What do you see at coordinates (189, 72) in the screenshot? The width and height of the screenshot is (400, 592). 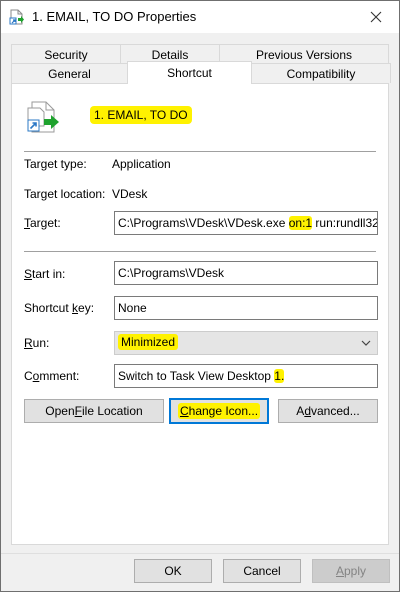 I see `tab-shortcut: Shortcut` at bounding box center [189, 72].